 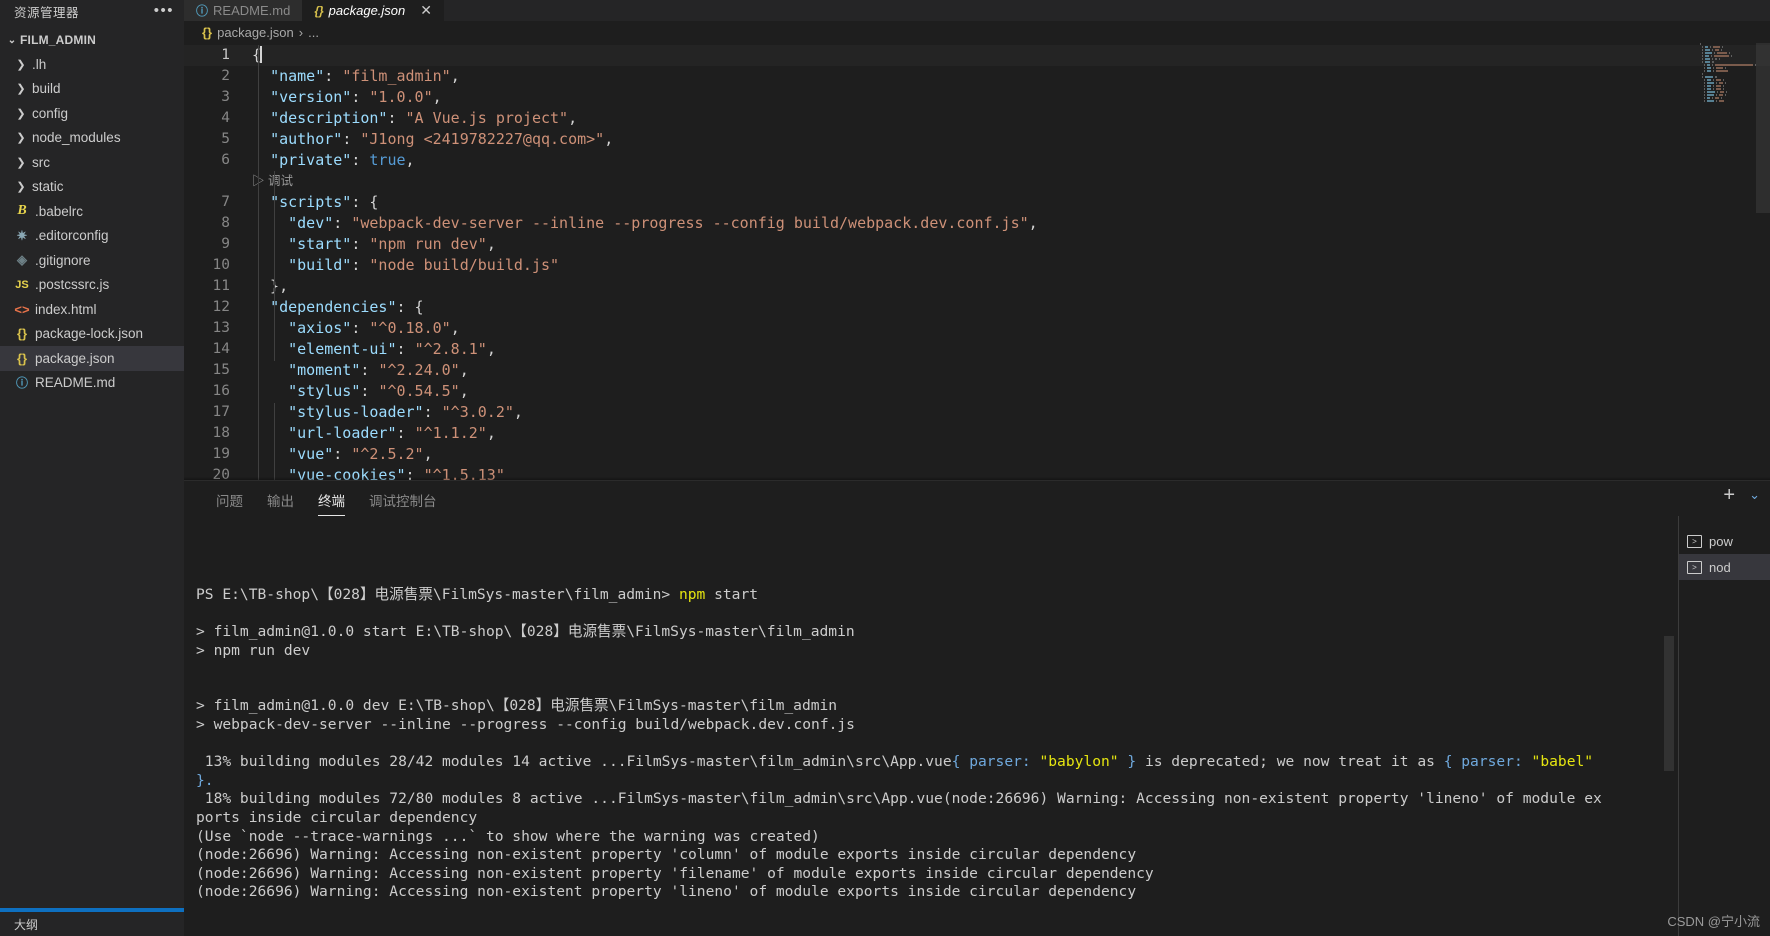 I want to click on line-number: 17, so click(x=221, y=412).